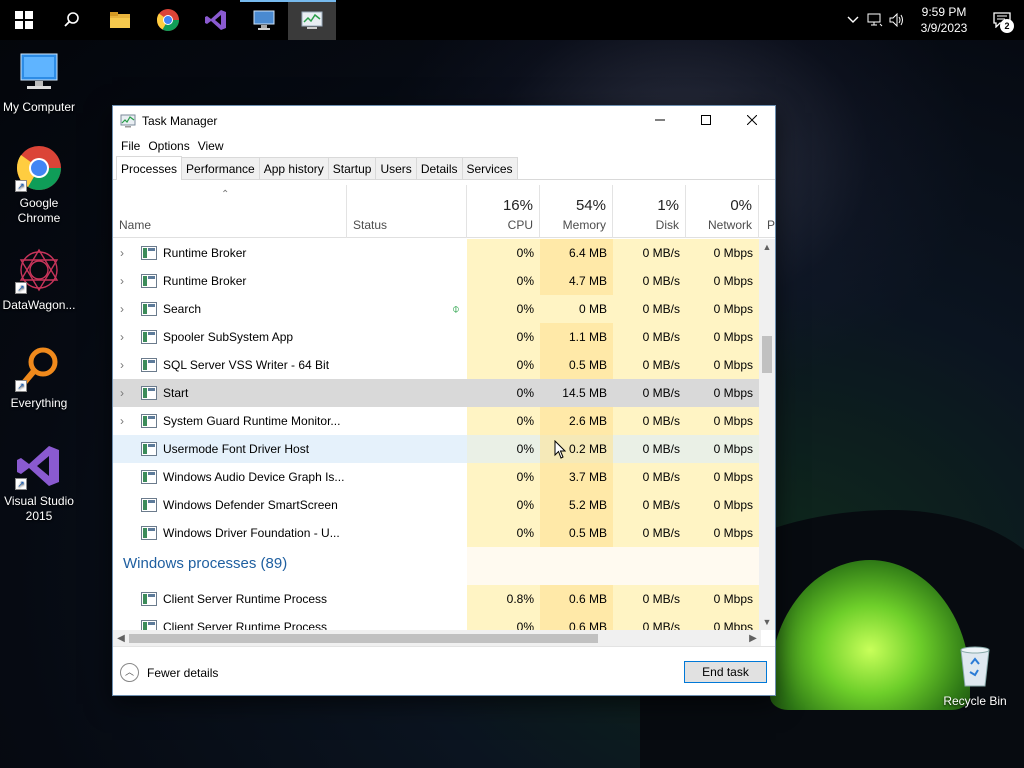 The height and width of the screenshot is (768, 1024). What do you see at coordinates (39, 81) in the screenshot?
I see `desktop-icon-my-computer: My Computer` at bounding box center [39, 81].